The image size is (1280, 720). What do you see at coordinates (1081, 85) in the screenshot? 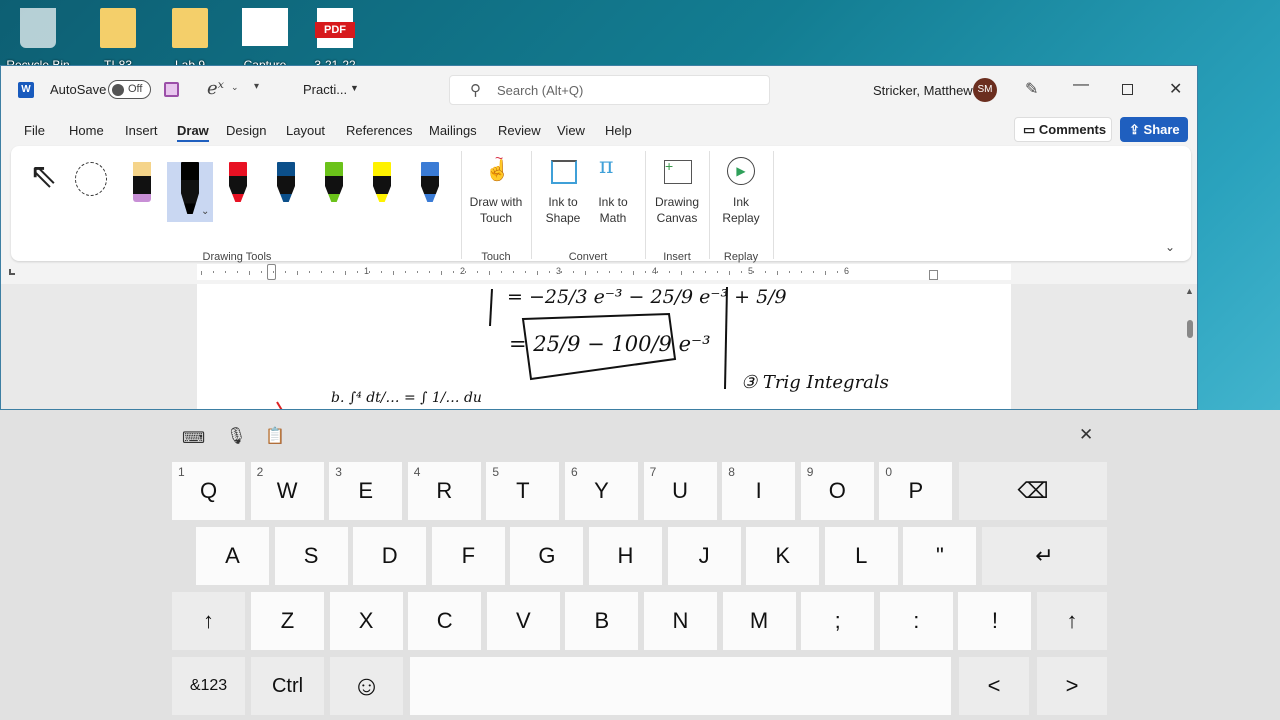
I see `minimize-button: —` at bounding box center [1081, 85].